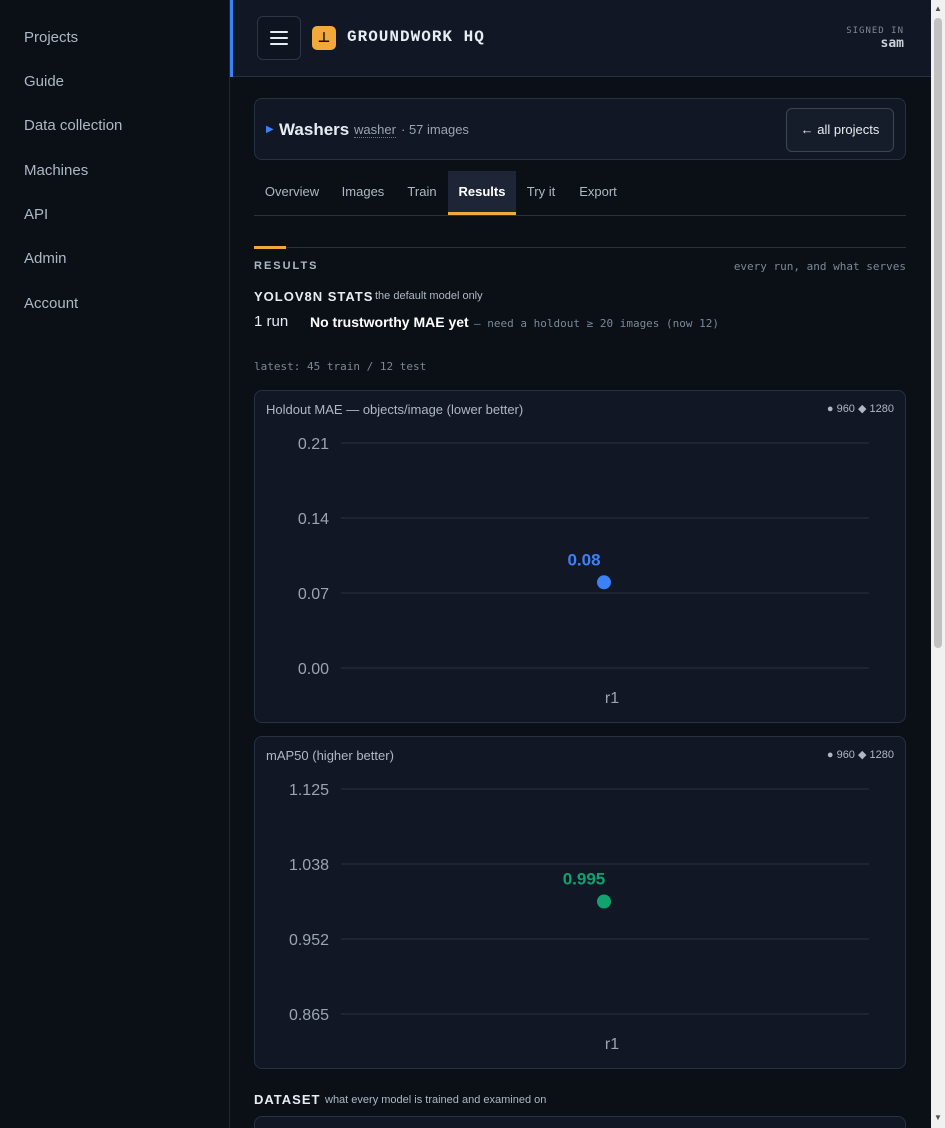  Describe the element at coordinates (73, 125) in the screenshot. I see `sidebar-item-data-collection: Data collection` at that location.